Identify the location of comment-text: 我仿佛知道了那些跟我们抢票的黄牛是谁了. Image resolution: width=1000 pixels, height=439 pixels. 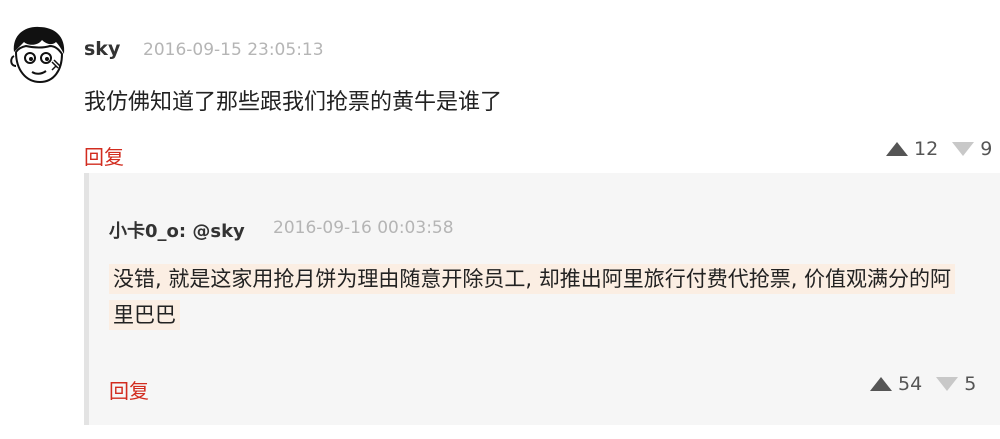
(293, 102).